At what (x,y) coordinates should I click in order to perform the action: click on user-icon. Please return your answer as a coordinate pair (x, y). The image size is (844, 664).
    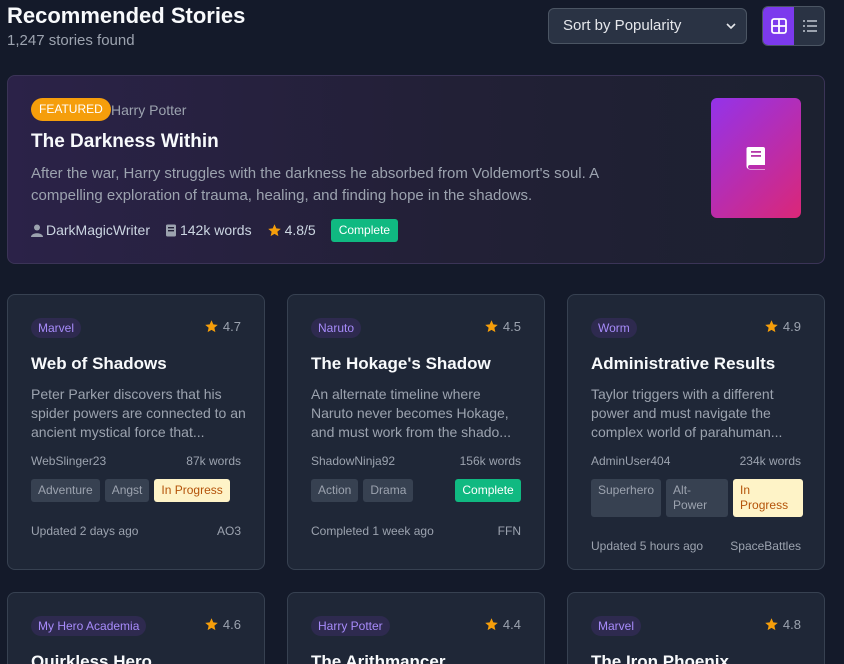
    Looking at the image, I should click on (37, 230).